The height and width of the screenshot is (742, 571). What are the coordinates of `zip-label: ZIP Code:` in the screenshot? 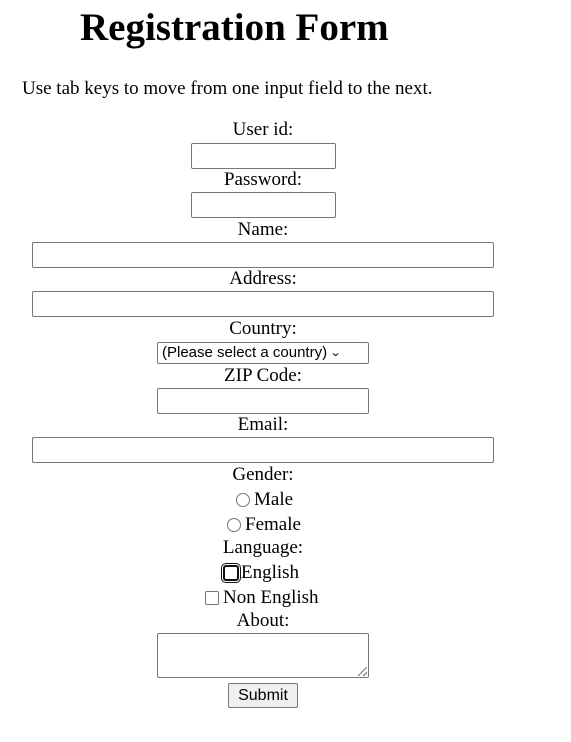 It's located at (263, 375).